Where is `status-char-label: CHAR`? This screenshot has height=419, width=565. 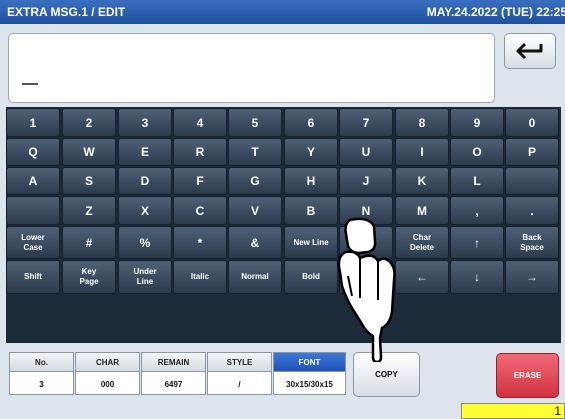
status-char-label: CHAR is located at coordinates (107, 362).